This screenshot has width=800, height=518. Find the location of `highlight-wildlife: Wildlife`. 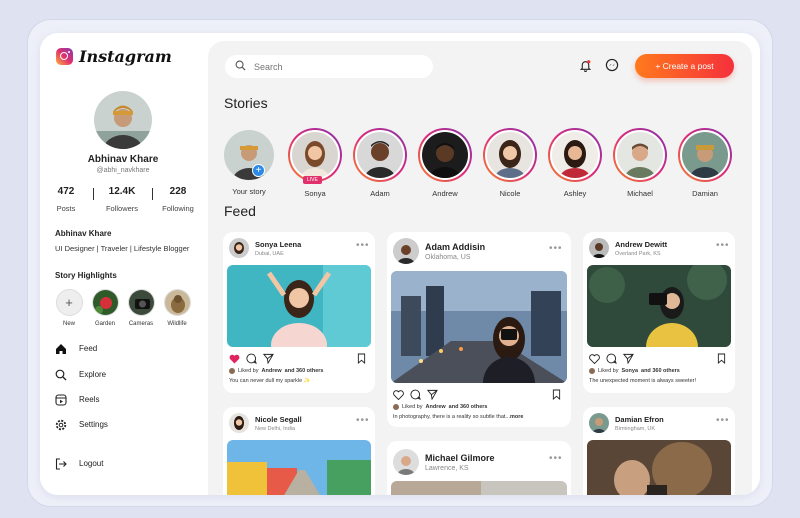

highlight-wildlife: Wildlife is located at coordinates (177, 308).